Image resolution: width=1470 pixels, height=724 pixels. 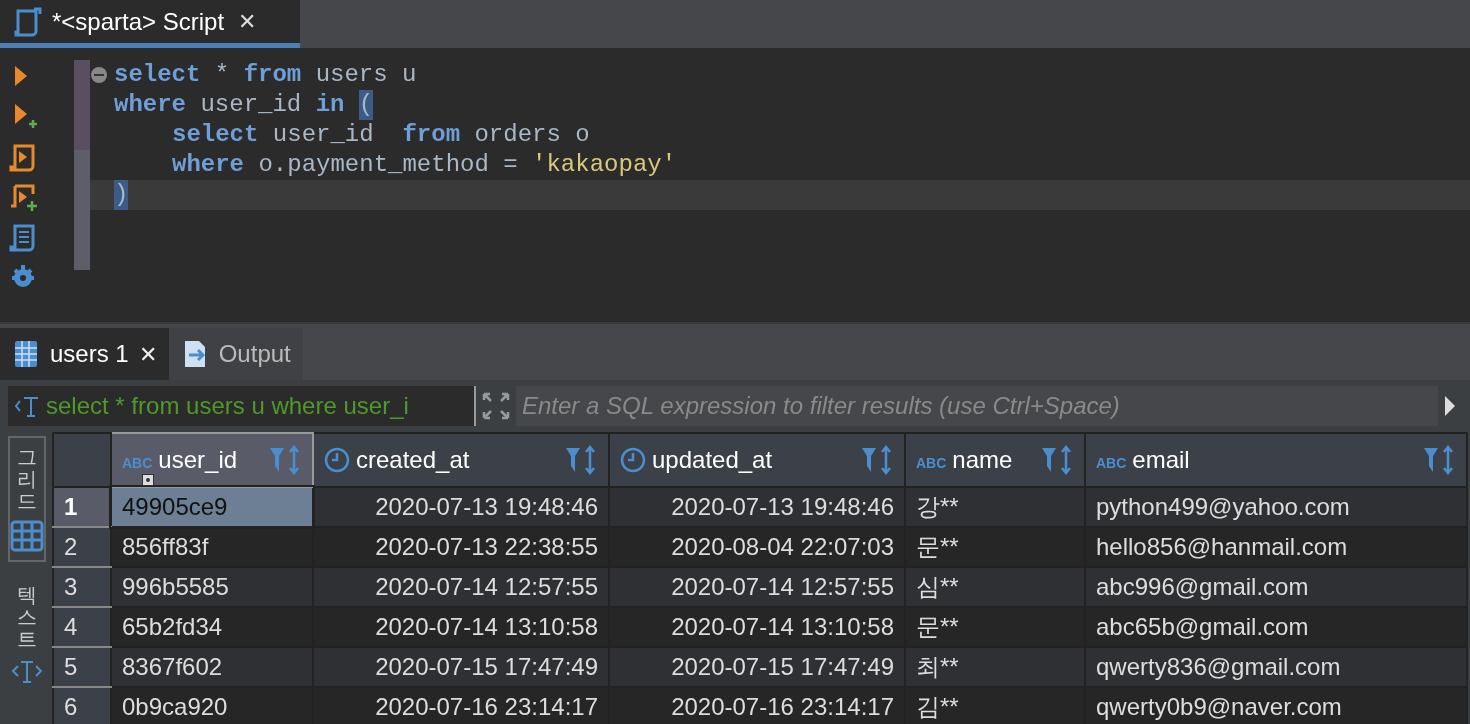 I want to click on table-cell: abc65b@gmail.com, so click(x=1276, y=627).